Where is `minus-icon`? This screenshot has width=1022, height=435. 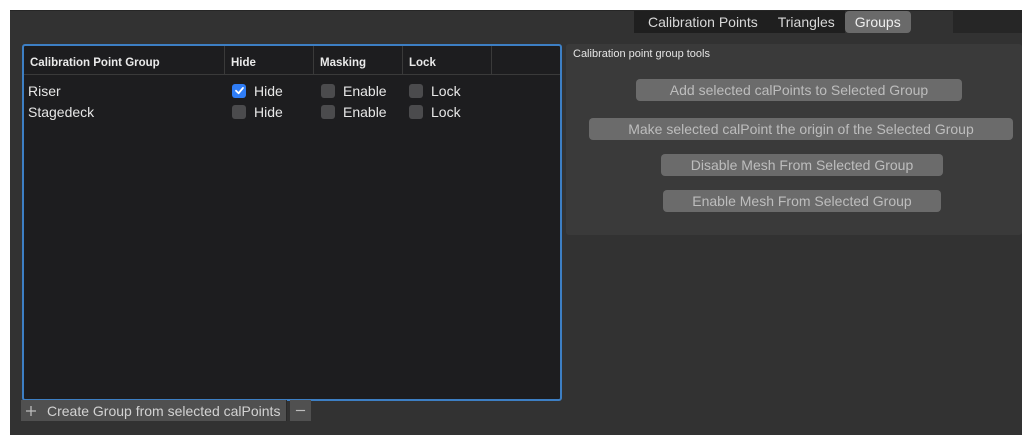
minus-icon is located at coordinates (301, 410).